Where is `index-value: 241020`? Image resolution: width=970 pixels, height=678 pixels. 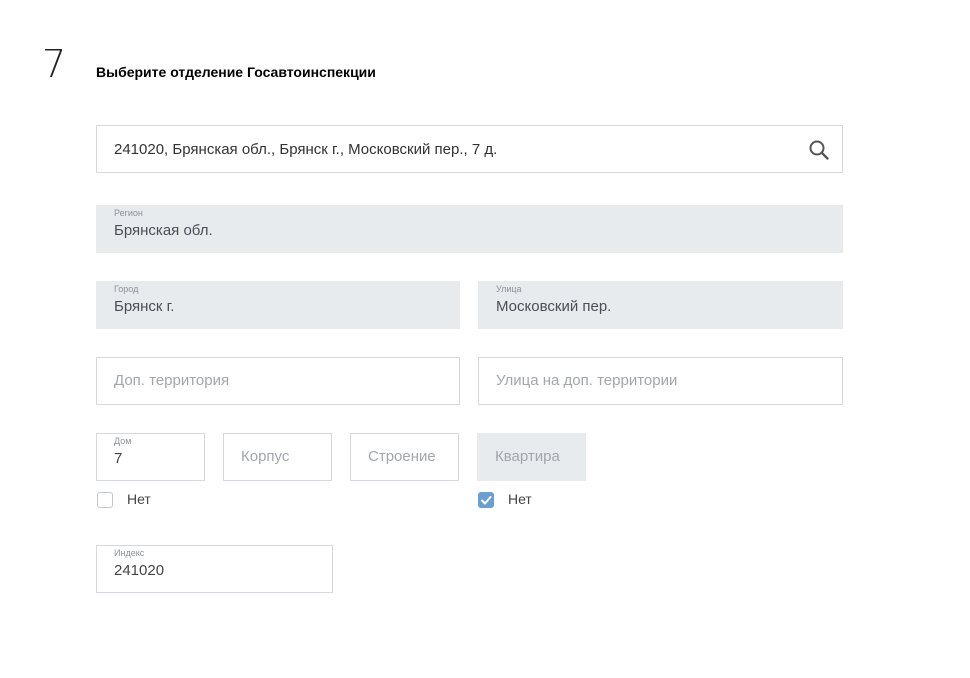 index-value: 241020 is located at coordinates (139, 570).